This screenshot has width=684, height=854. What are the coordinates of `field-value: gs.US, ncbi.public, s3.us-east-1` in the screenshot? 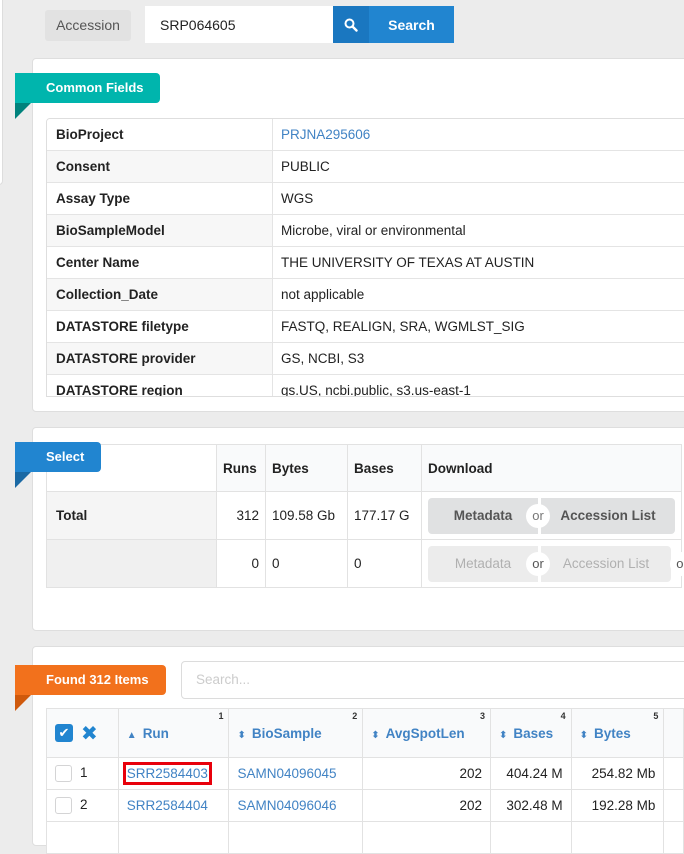 It's located at (376, 390).